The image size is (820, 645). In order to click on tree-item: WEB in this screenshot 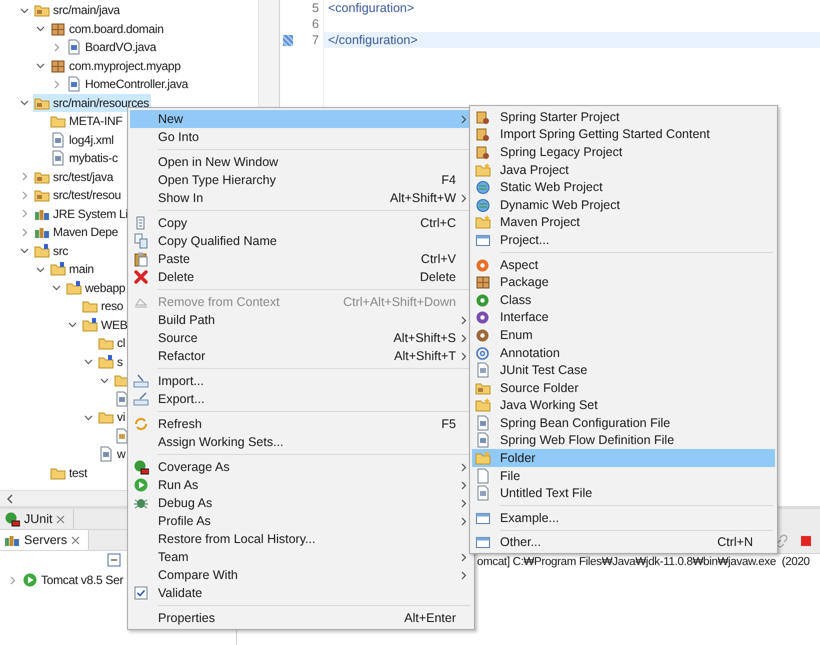, I will do `click(105, 325)`.